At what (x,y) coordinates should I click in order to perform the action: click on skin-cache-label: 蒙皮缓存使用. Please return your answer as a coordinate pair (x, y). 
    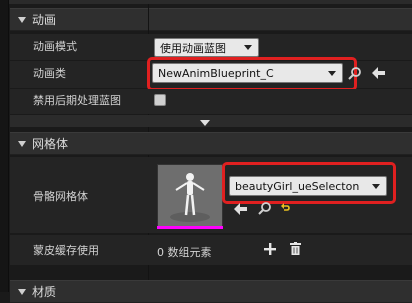
    Looking at the image, I should click on (66, 250).